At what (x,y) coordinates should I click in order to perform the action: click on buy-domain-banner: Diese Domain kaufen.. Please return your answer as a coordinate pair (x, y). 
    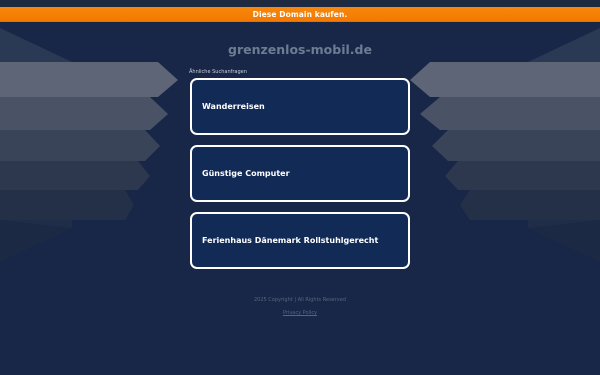
    Looking at the image, I should click on (300, 14).